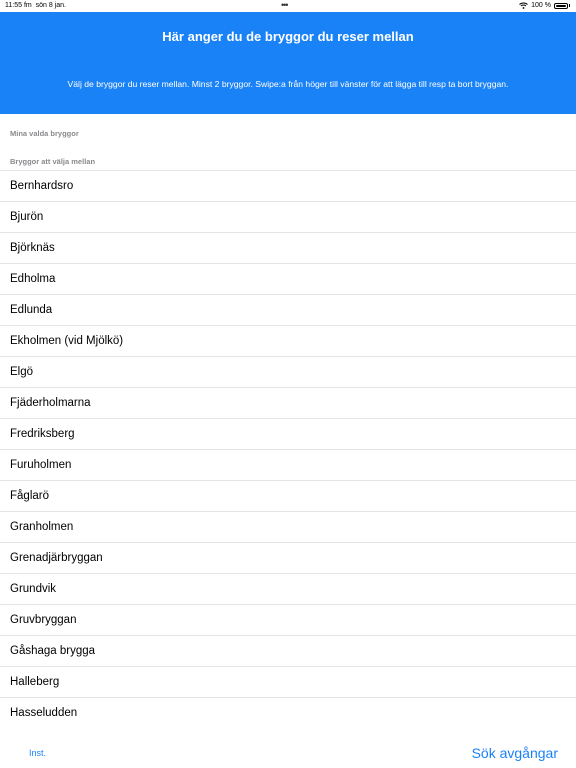 The image size is (576, 768). I want to click on list-item: Halleberg, so click(288, 682).